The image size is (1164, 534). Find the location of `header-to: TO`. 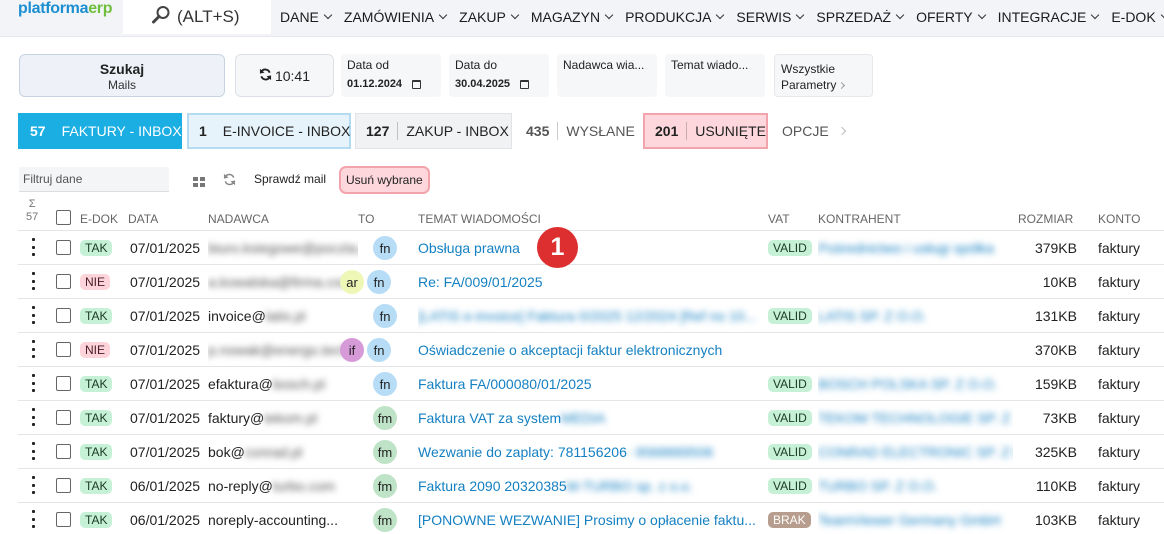

header-to: TO is located at coordinates (366, 219).